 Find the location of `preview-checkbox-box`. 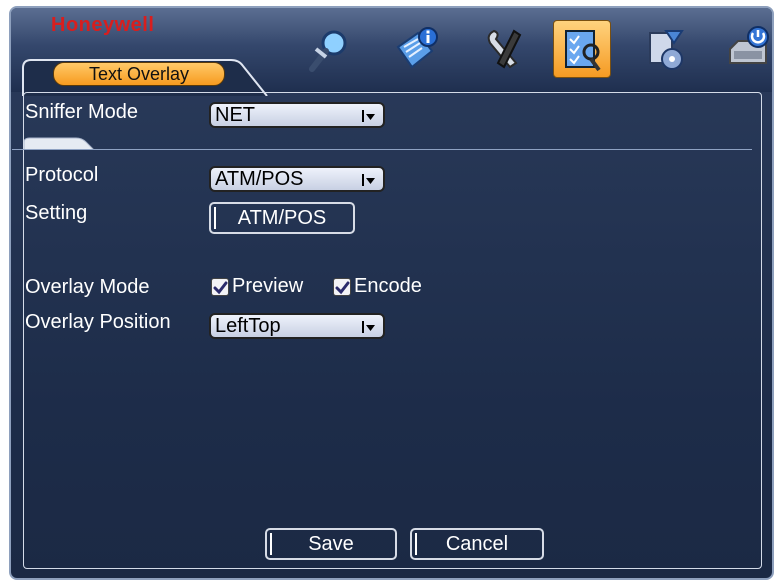

preview-checkbox-box is located at coordinates (220, 286).